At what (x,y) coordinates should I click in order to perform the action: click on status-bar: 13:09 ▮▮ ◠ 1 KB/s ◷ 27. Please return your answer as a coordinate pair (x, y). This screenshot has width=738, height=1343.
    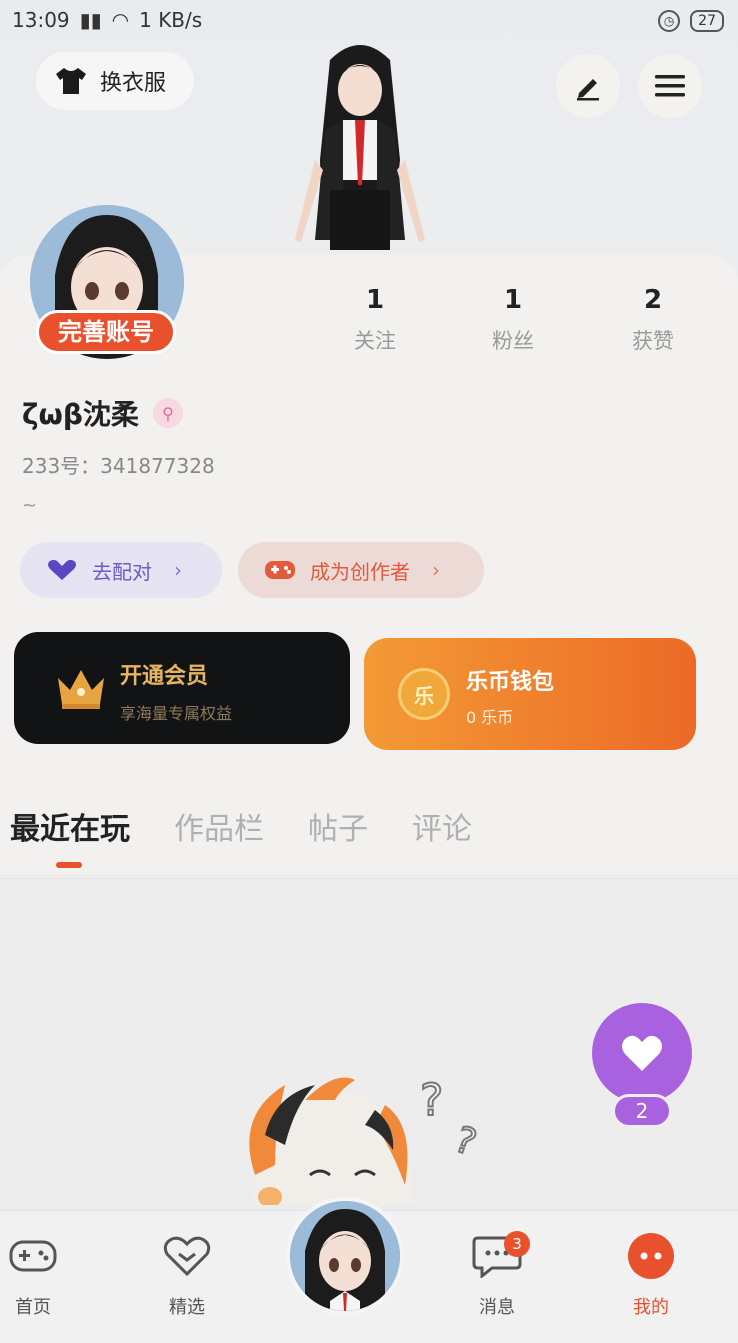
    Looking at the image, I should click on (369, 20).